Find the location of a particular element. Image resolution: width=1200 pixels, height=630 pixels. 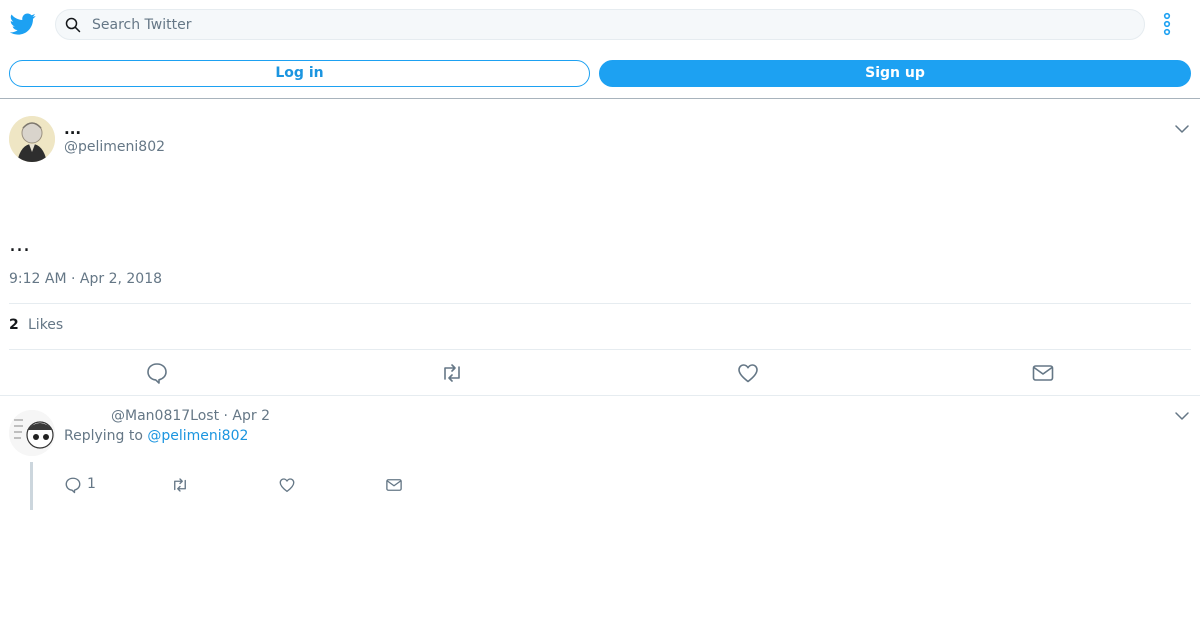

tweet-timestamp: 9:12 AM · Apr 2, 2018 is located at coordinates (85, 279).